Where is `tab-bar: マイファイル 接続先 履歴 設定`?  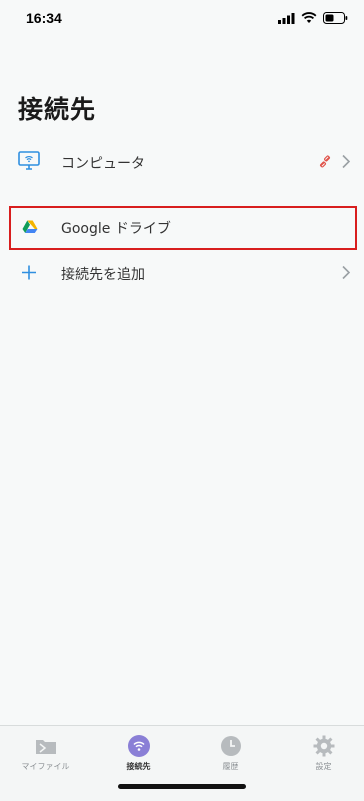 tab-bar: マイファイル 接続先 履歴 設定 is located at coordinates (182, 763).